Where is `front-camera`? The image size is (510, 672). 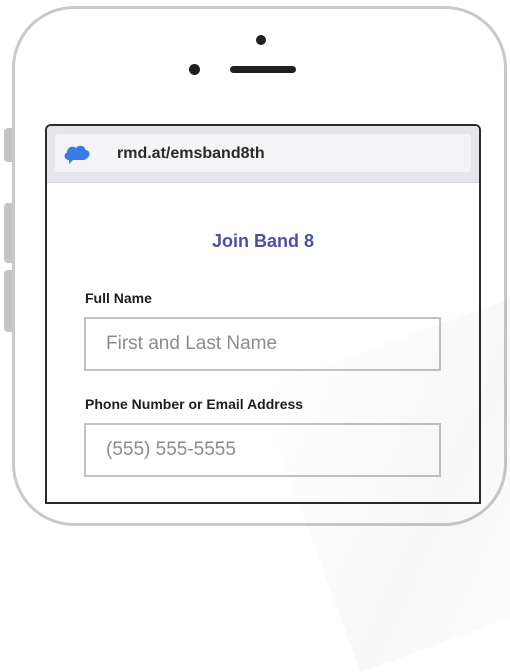
front-camera is located at coordinates (261, 40).